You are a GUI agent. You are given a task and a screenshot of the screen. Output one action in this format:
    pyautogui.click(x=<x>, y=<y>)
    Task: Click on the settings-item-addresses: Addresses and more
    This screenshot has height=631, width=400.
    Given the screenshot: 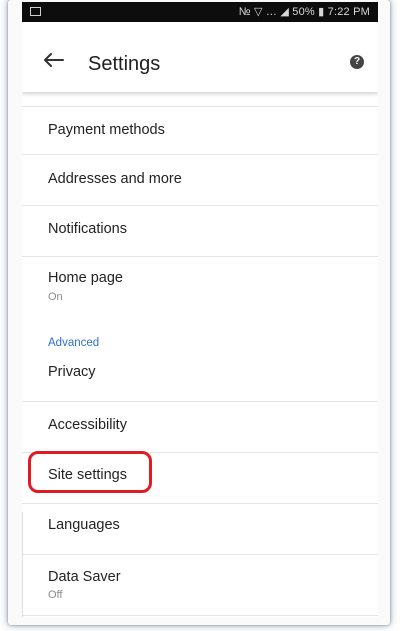 What is the action you would take?
    pyautogui.click(x=200, y=181)
    